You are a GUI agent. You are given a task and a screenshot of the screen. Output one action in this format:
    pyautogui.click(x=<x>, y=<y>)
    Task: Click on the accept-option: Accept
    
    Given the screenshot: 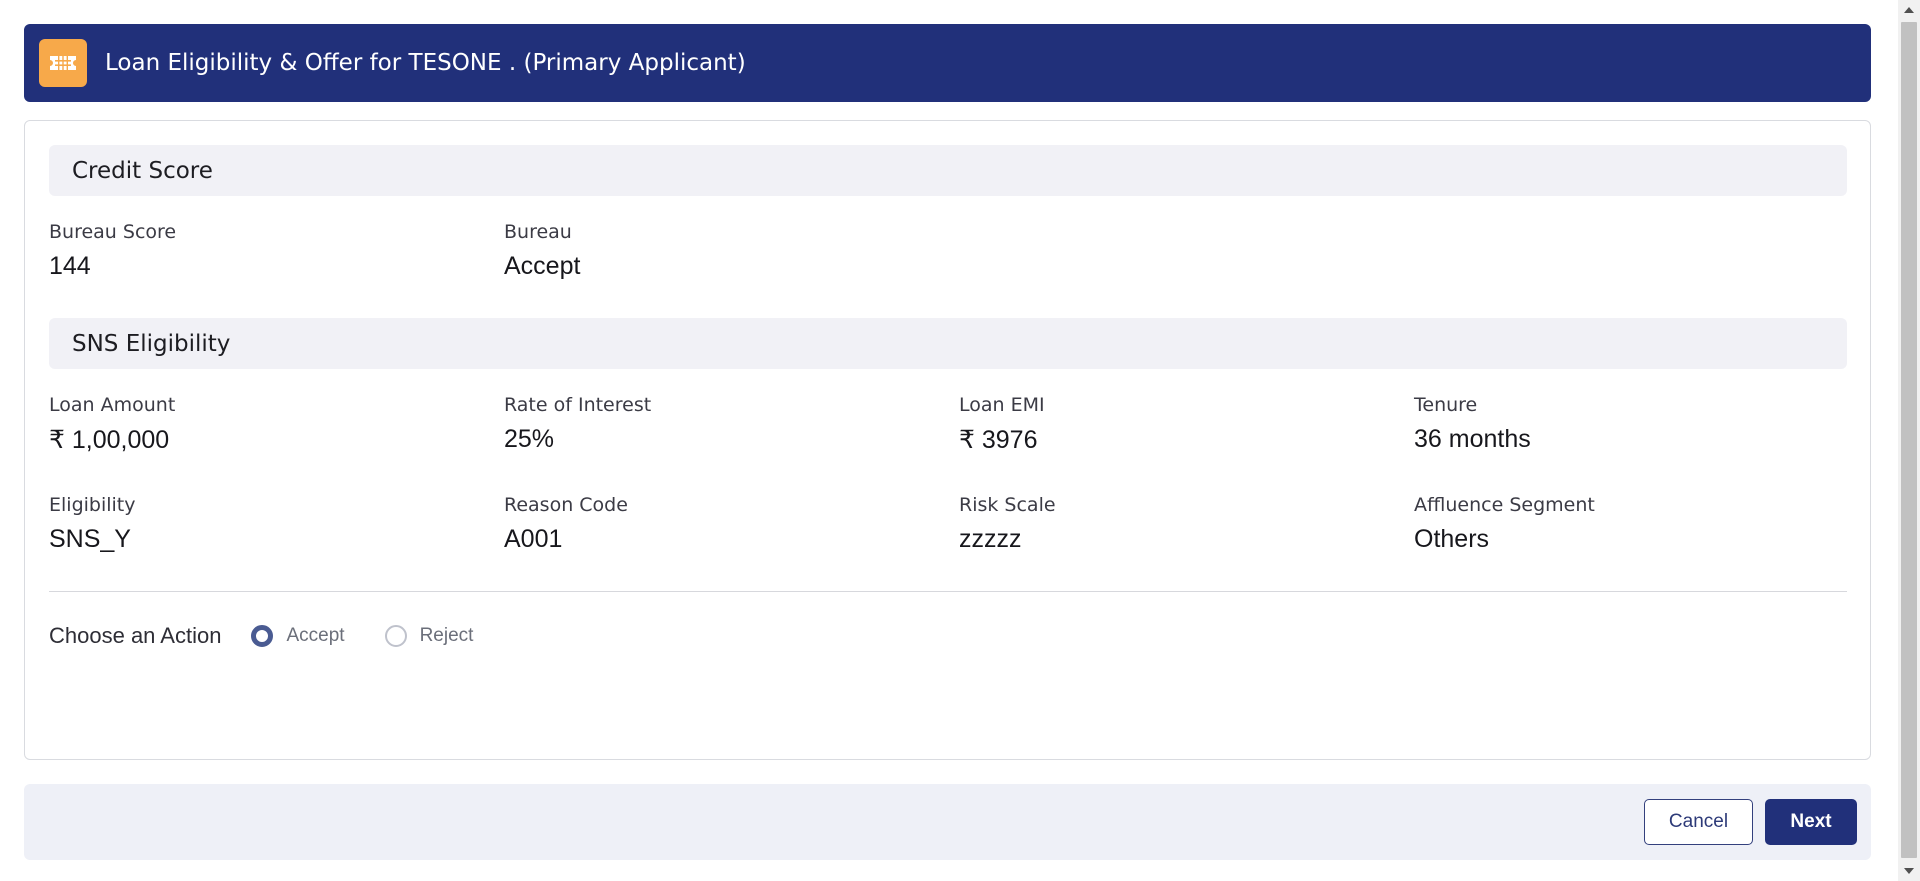 What is the action you would take?
    pyautogui.click(x=298, y=636)
    